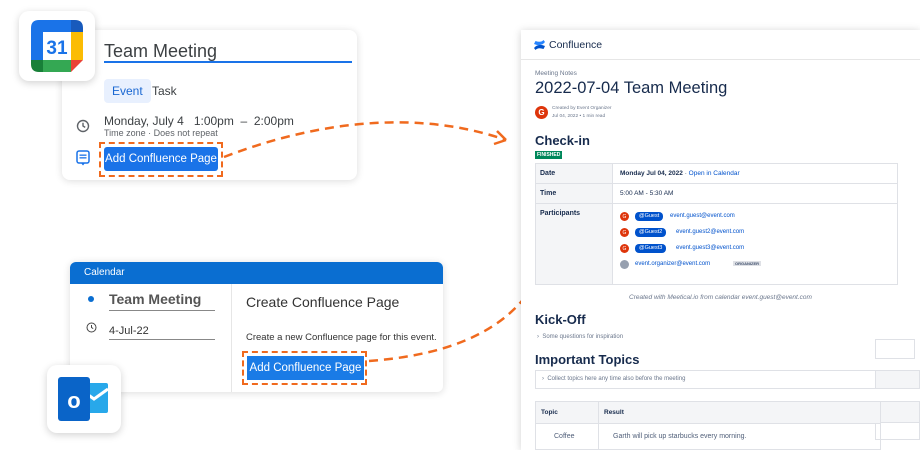 The height and width of the screenshot is (450, 920). Describe the element at coordinates (624, 264) in the screenshot. I see `avatar` at that location.